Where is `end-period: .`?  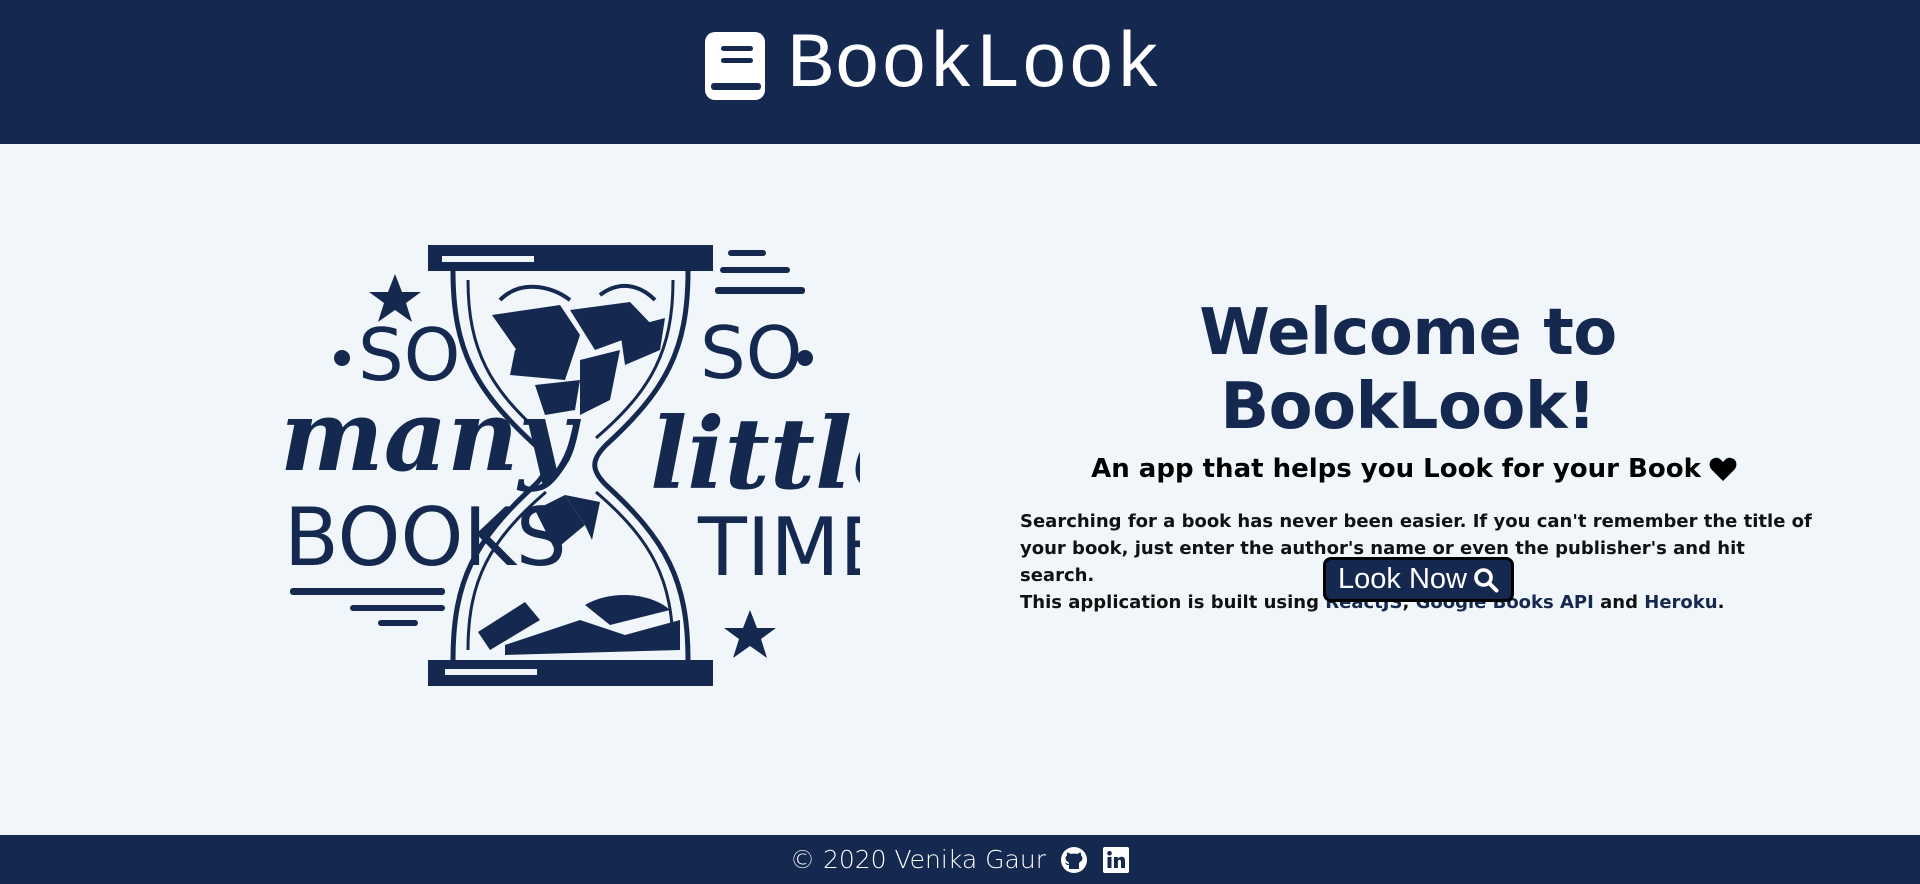 end-period: . is located at coordinates (1721, 602).